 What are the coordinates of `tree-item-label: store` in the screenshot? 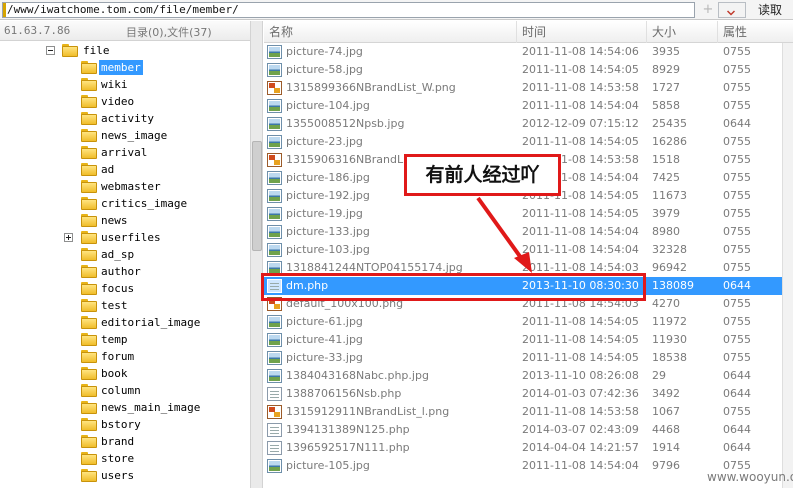 It's located at (117, 458).